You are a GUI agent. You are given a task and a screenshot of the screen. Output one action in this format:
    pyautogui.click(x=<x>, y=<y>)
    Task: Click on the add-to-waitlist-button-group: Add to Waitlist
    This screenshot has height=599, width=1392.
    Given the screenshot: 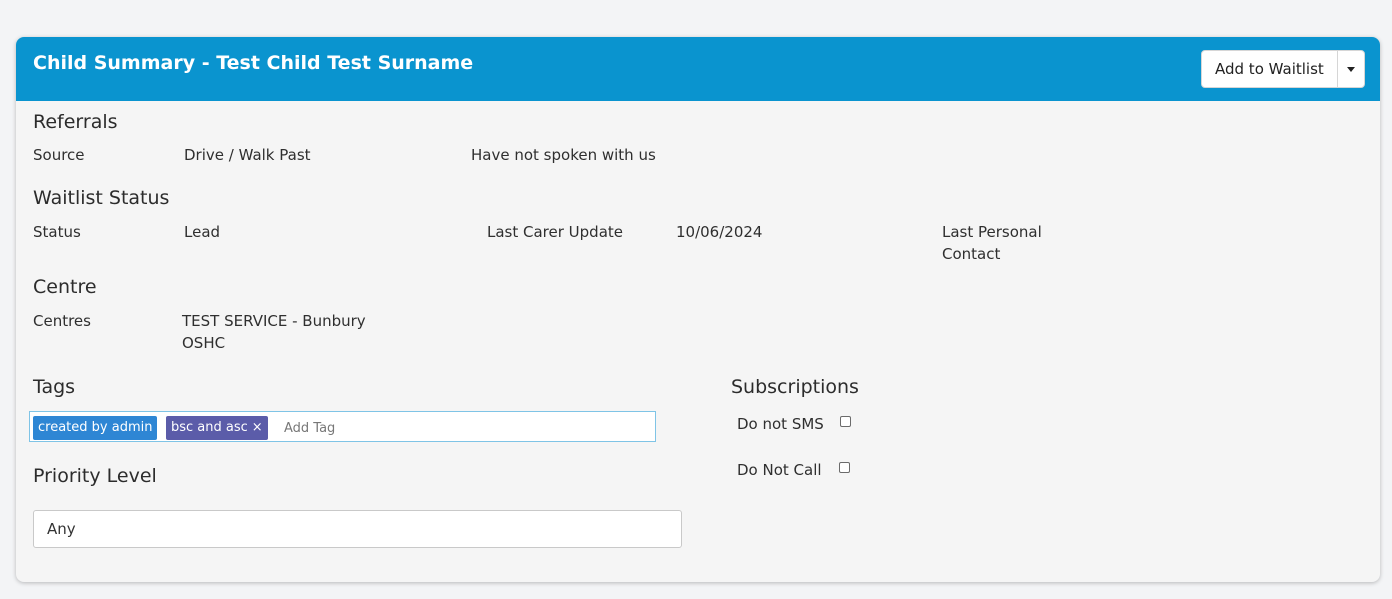 What is the action you would take?
    pyautogui.click(x=1283, y=69)
    